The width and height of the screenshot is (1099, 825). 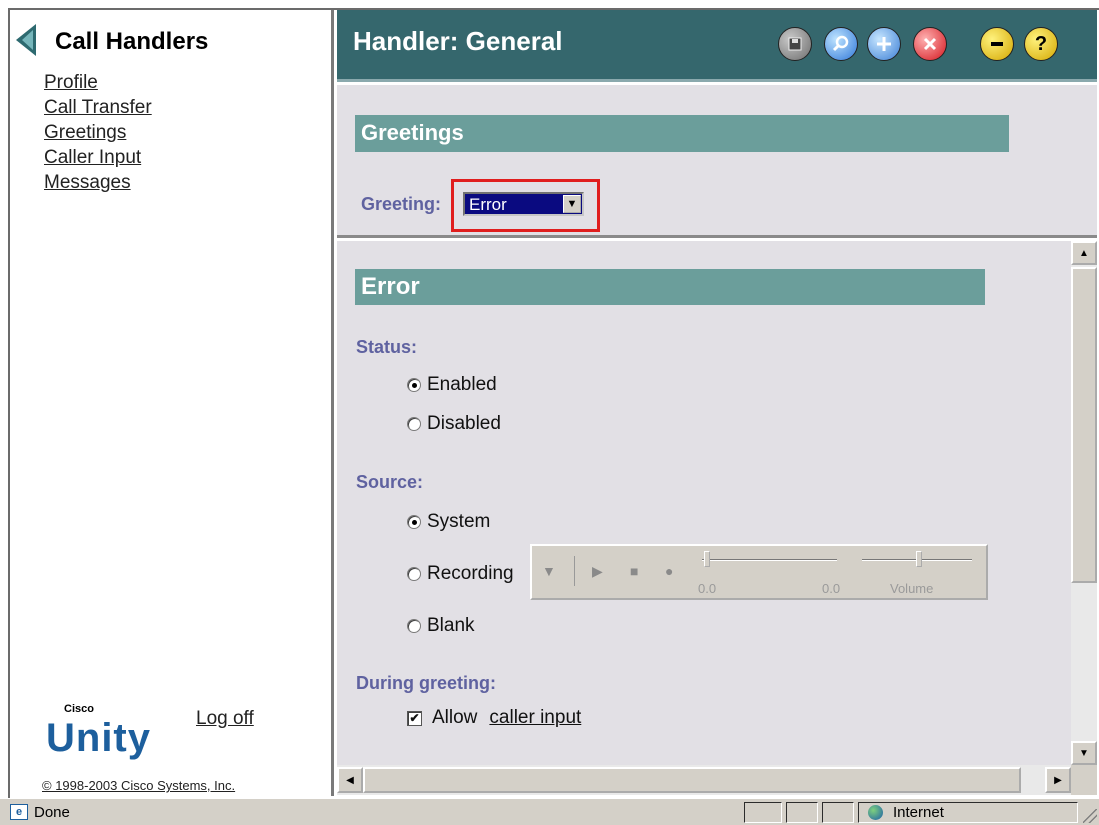 I want to click on find-button, so click(x=841, y=44).